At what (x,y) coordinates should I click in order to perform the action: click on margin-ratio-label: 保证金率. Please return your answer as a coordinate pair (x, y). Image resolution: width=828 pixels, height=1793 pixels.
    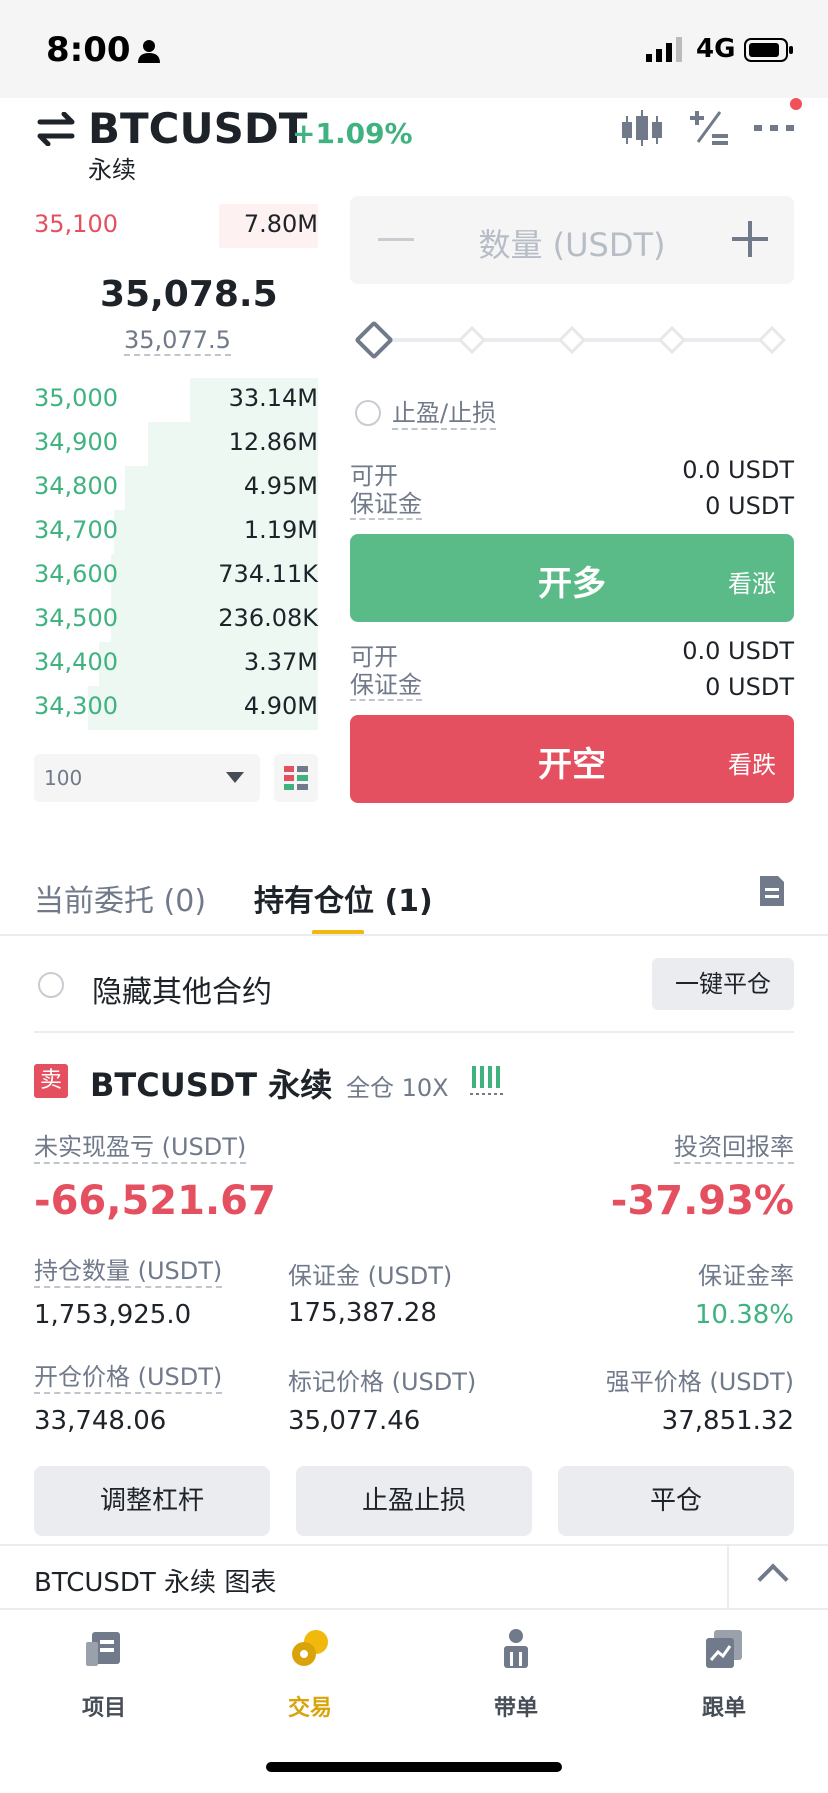
    Looking at the image, I should click on (746, 1276).